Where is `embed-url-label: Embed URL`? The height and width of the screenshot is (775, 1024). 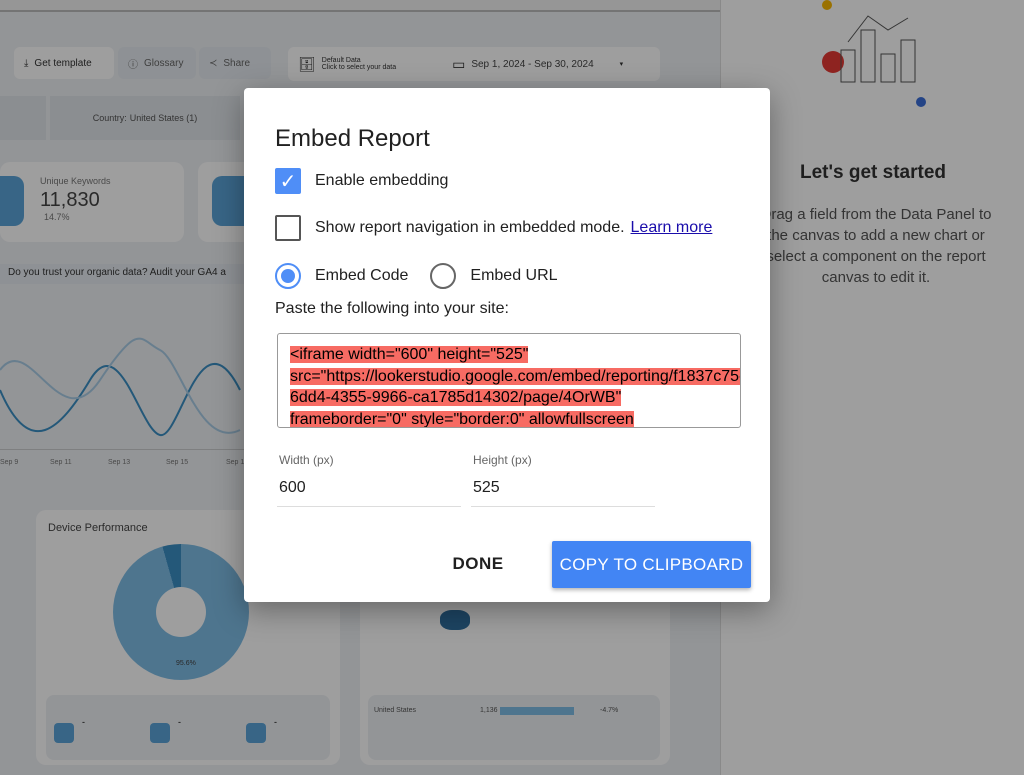 embed-url-label: Embed URL is located at coordinates (513, 276).